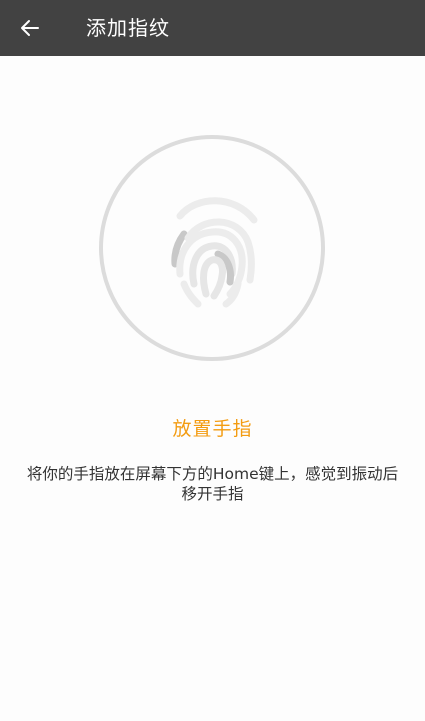  I want to click on arrow-left-icon, so click(30, 28).